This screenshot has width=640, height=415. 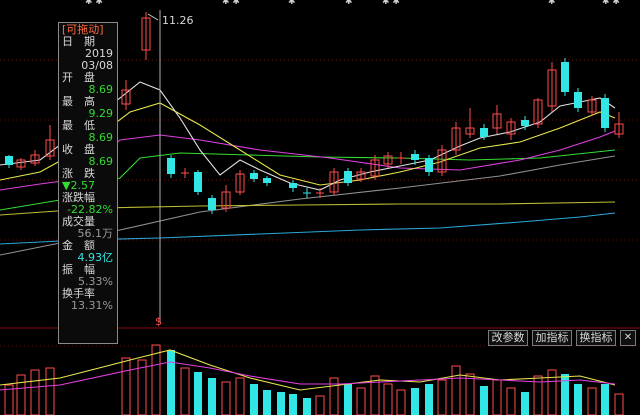 I want to click on close-icon: ✕, so click(x=628, y=337).